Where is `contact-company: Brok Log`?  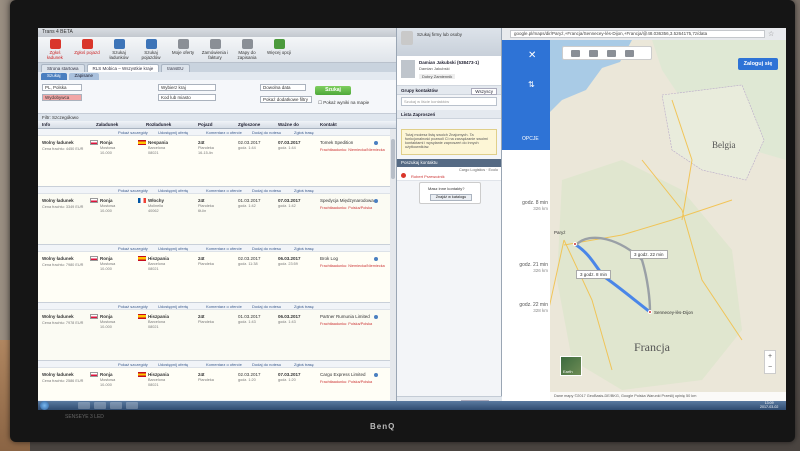
contact-company: Brok Log is located at coordinates (329, 258).